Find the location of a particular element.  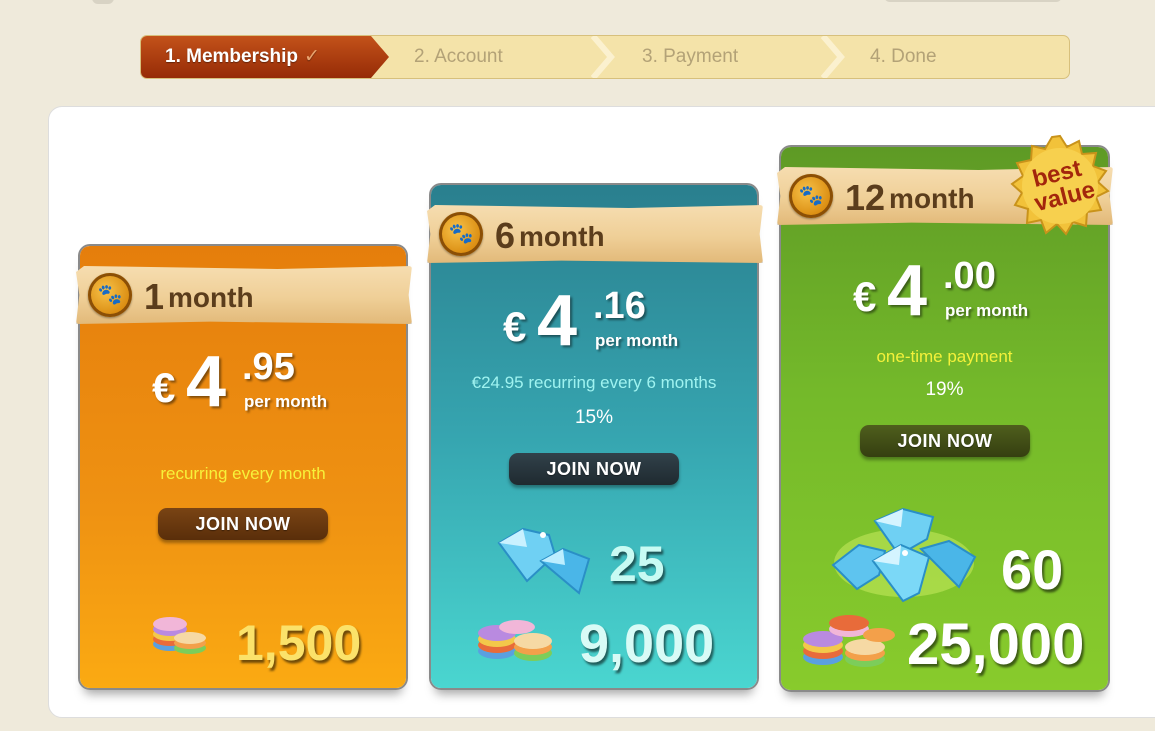

coins-amount: 25,000 is located at coordinates (996, 644).